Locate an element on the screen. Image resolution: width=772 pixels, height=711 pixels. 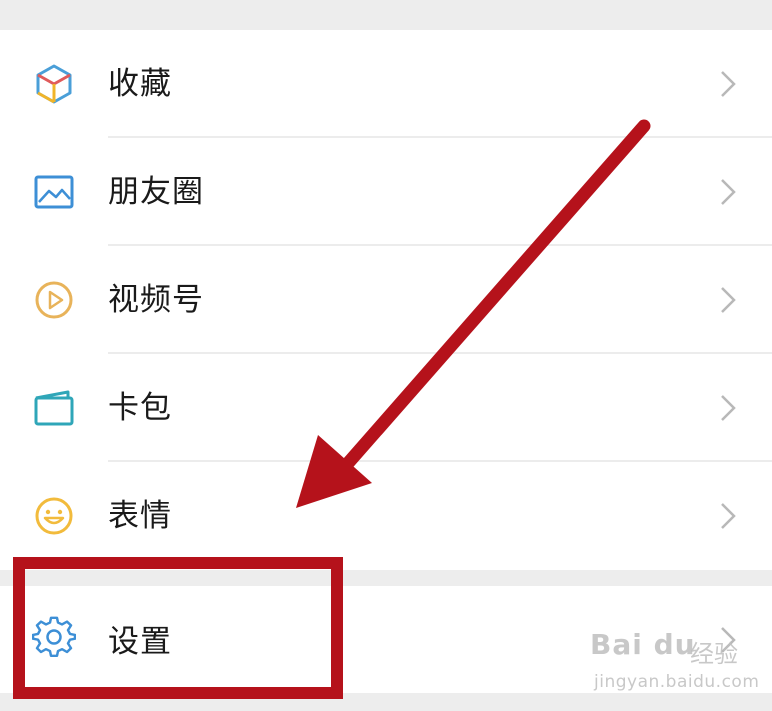
favorites-cube-icon is located at coordinates (54, 84).